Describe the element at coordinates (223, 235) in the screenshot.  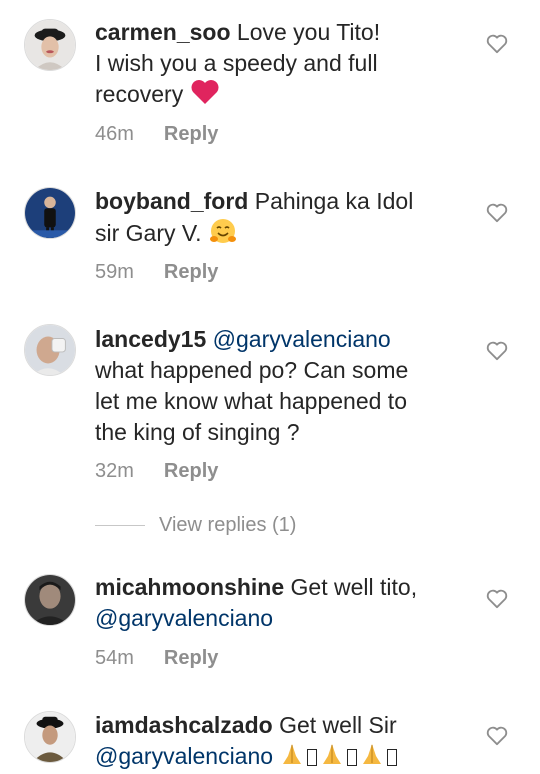
I see `hugging-face-emoji-icon` at that location.